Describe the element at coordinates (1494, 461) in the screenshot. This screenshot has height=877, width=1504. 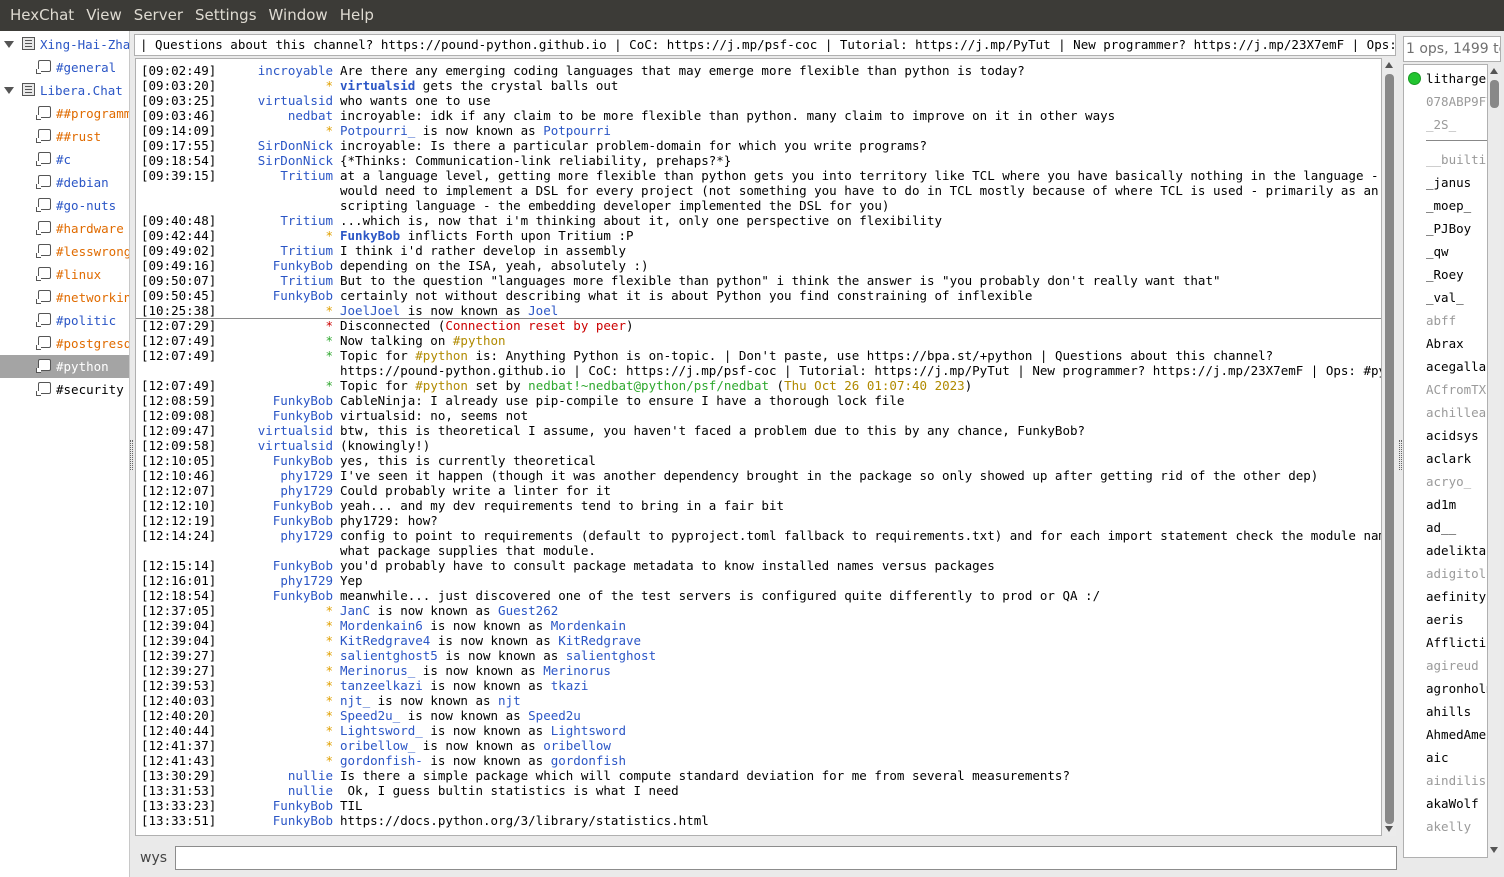
I see `userlist-scrollbar` at that location.